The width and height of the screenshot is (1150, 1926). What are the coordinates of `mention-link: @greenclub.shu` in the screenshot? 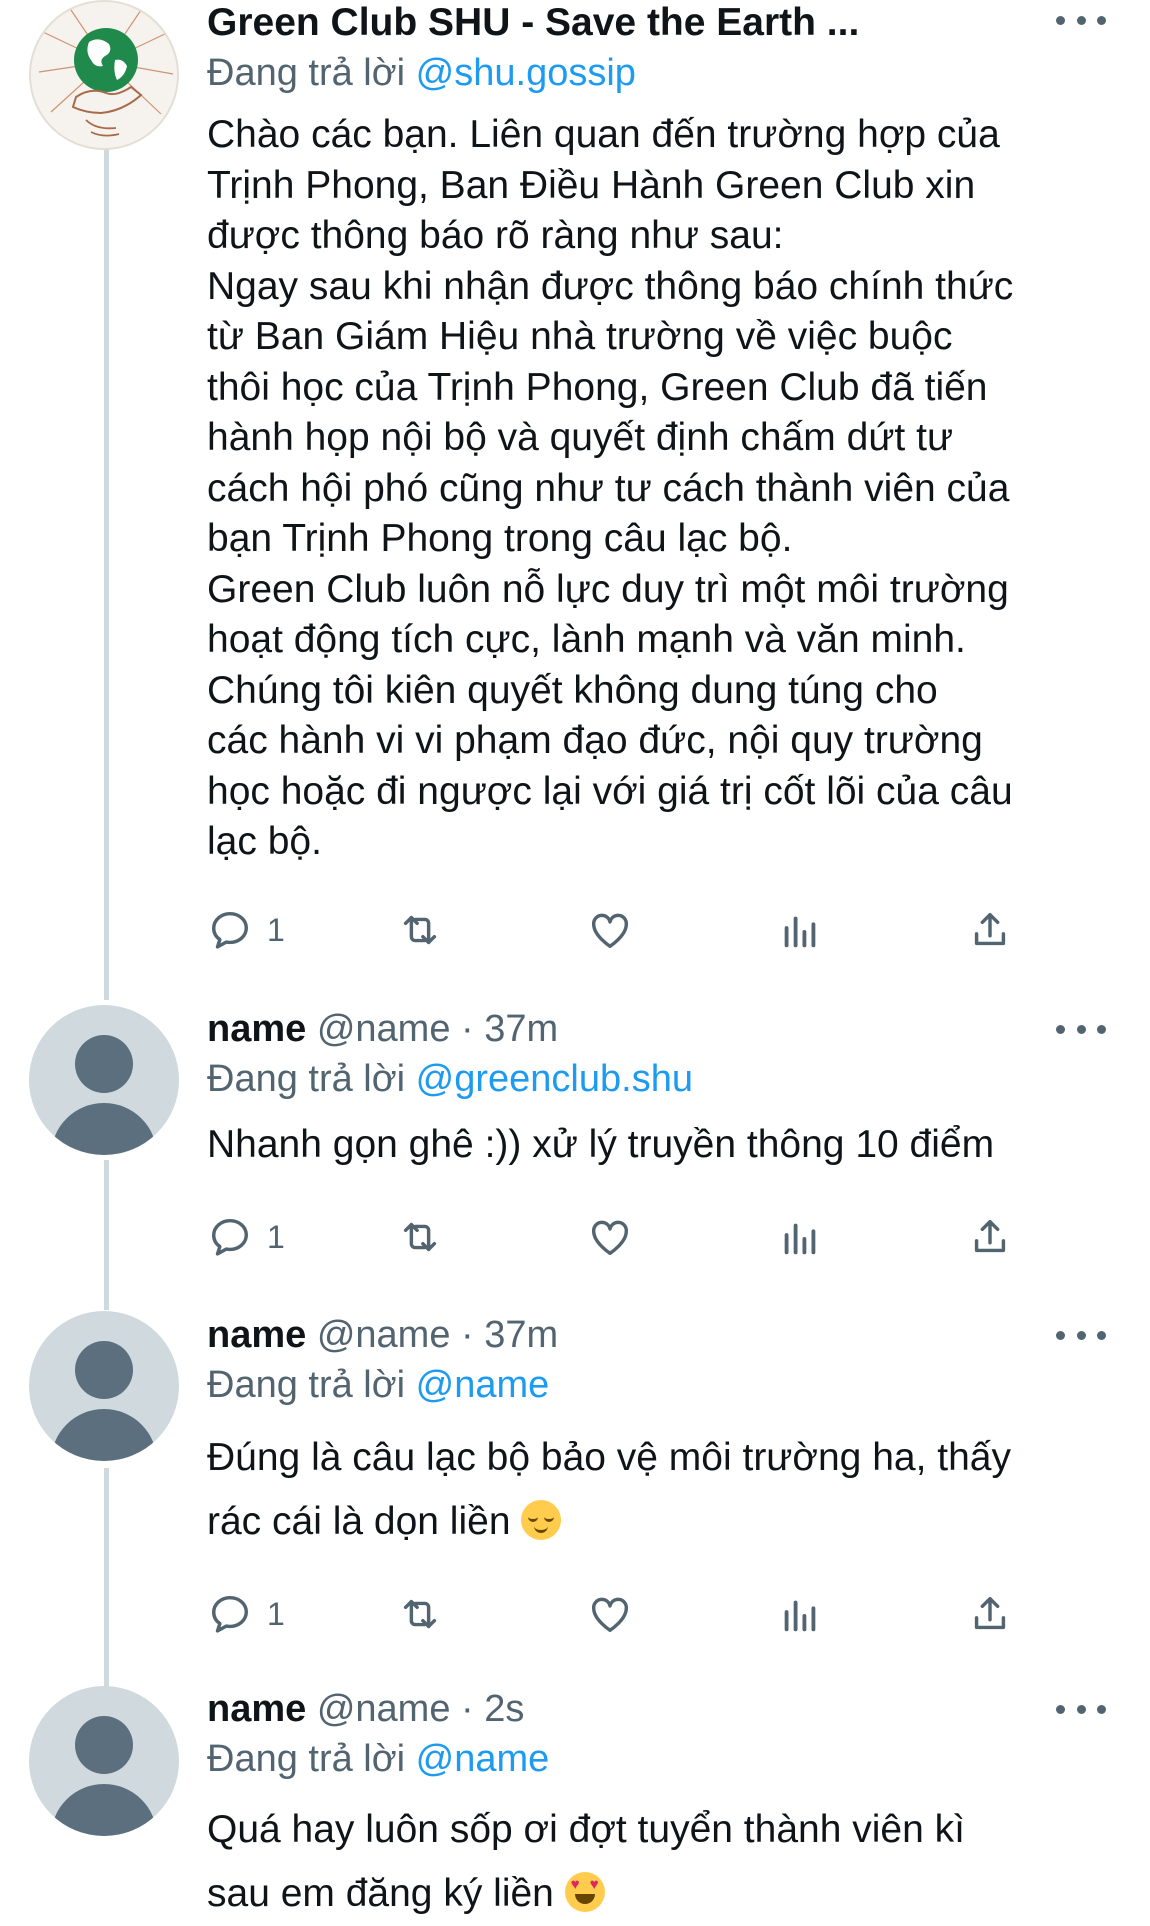 It's located at (554, 1079).